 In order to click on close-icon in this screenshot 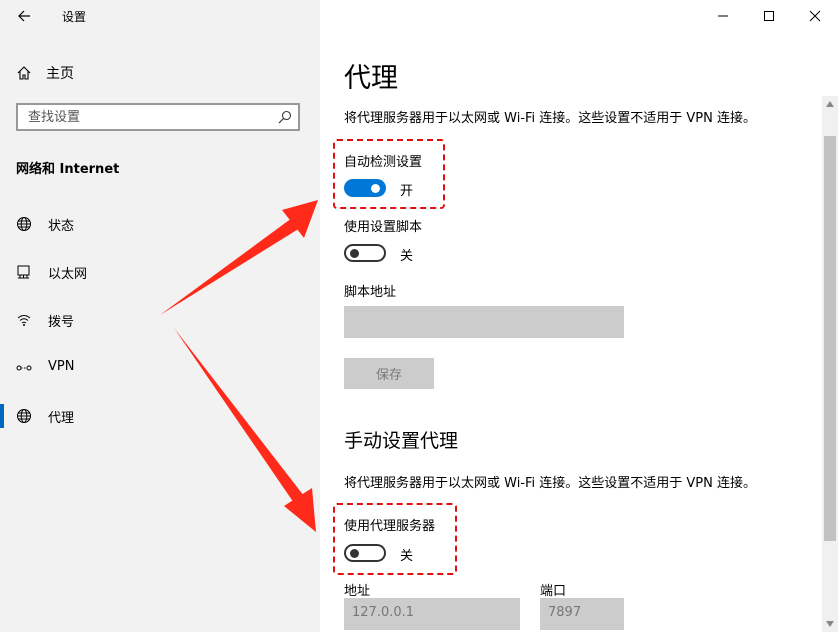, I will do `click(815, 16)`.